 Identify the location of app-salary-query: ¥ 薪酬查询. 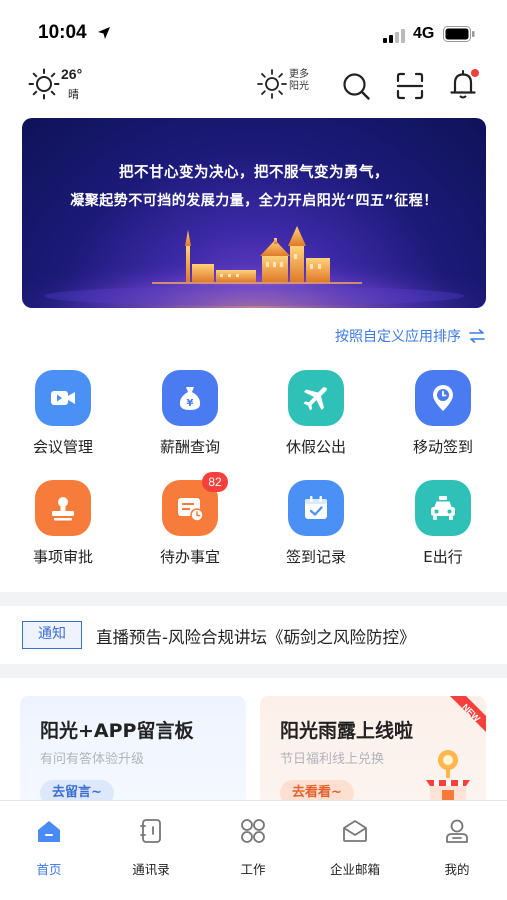
(190, 425).